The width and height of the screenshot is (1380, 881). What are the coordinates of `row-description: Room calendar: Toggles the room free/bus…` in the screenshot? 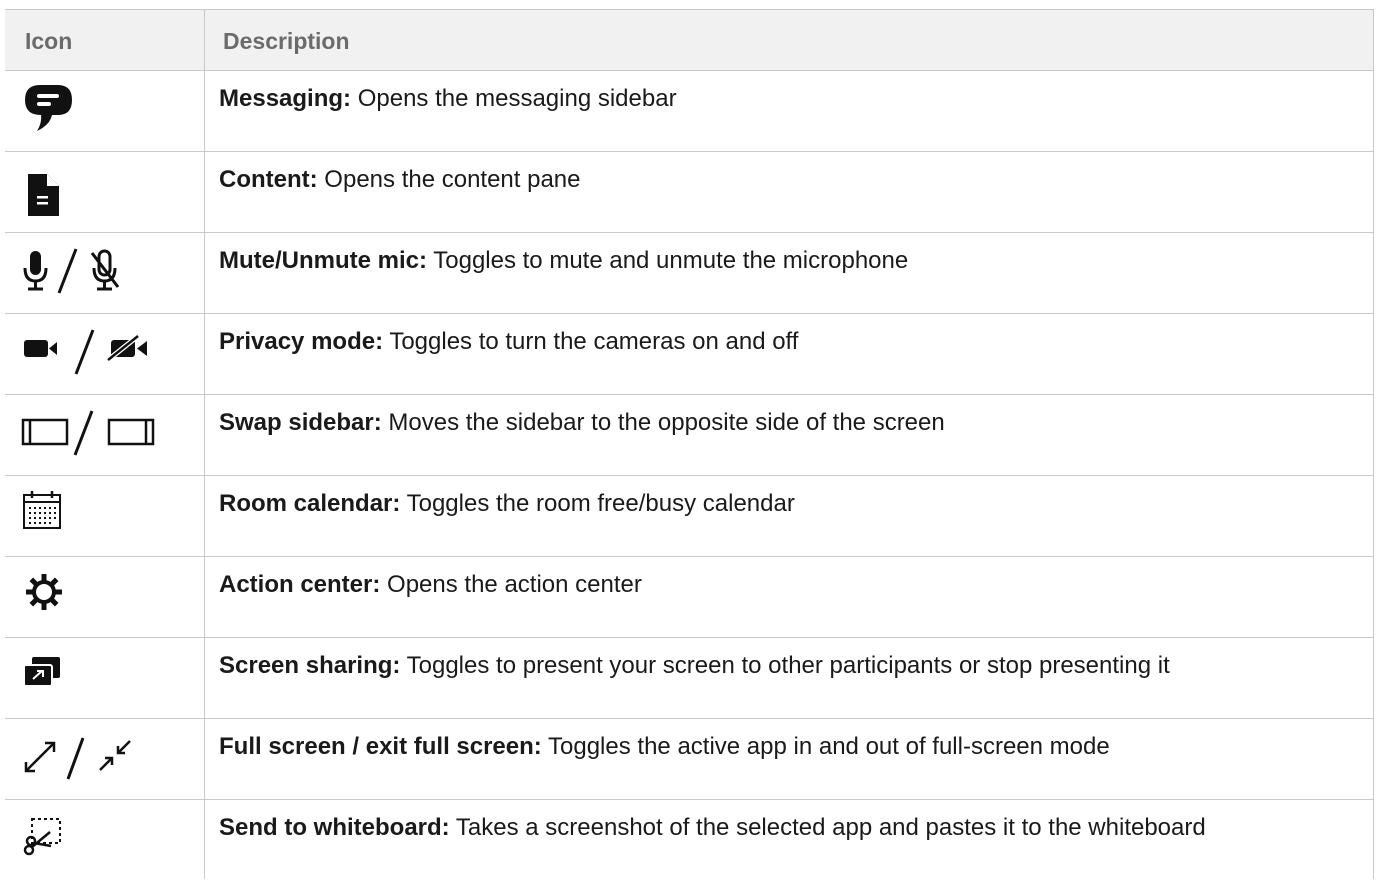 It's located at (507, 504).